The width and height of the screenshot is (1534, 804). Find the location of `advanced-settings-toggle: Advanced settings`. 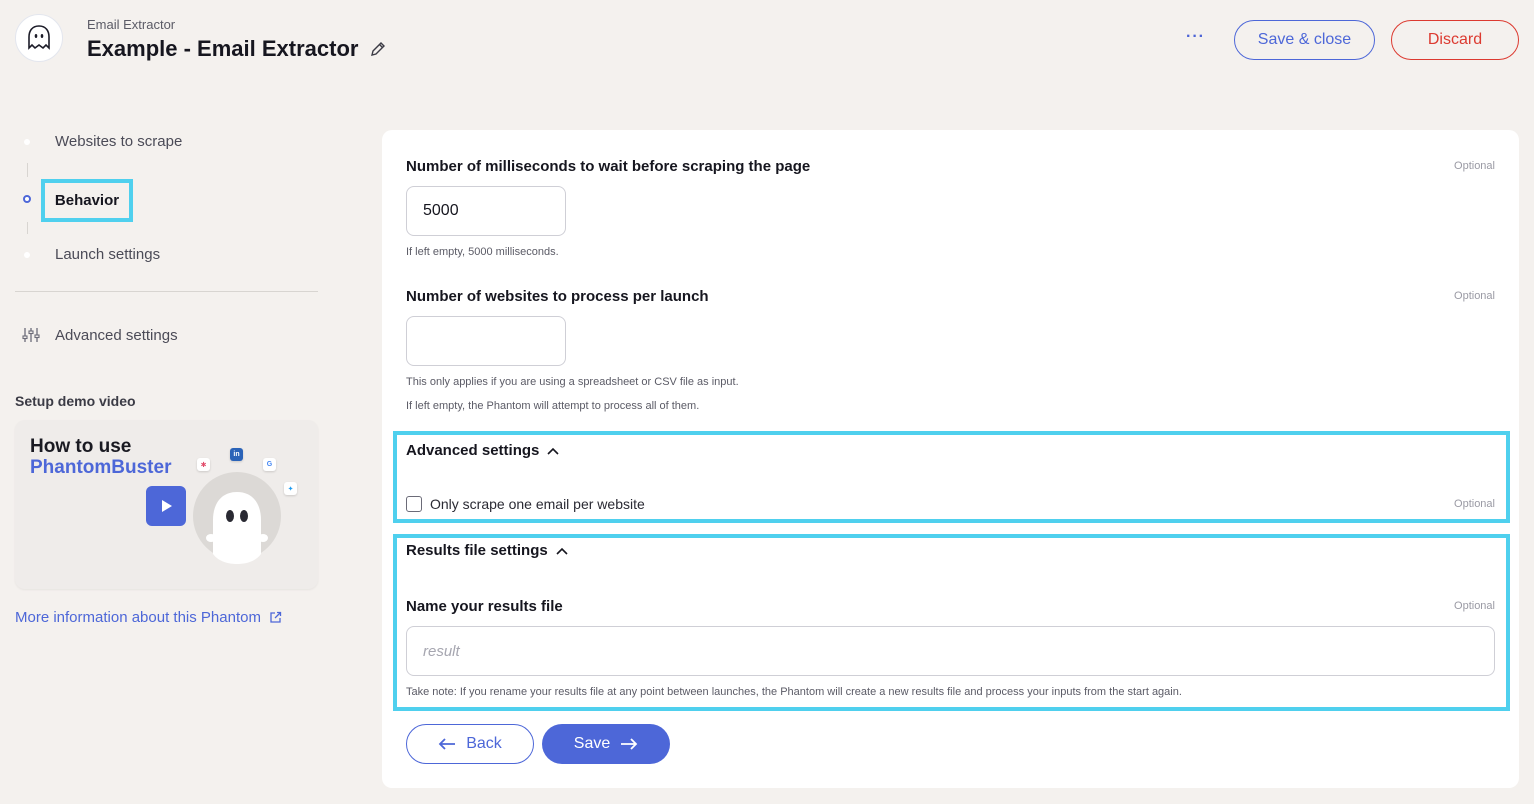

advanced-settings-toggle: Advanced settings is located at coordinates (482, 450).